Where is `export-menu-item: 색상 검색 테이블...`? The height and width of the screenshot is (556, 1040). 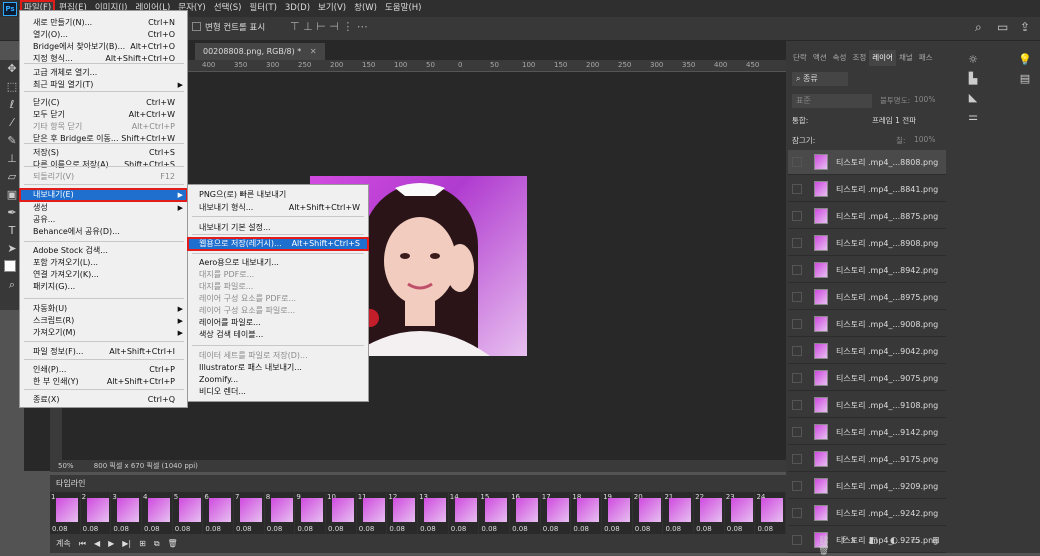 export-menu-item: 색상 검색 테이블... is located at coordinates (278, 335).